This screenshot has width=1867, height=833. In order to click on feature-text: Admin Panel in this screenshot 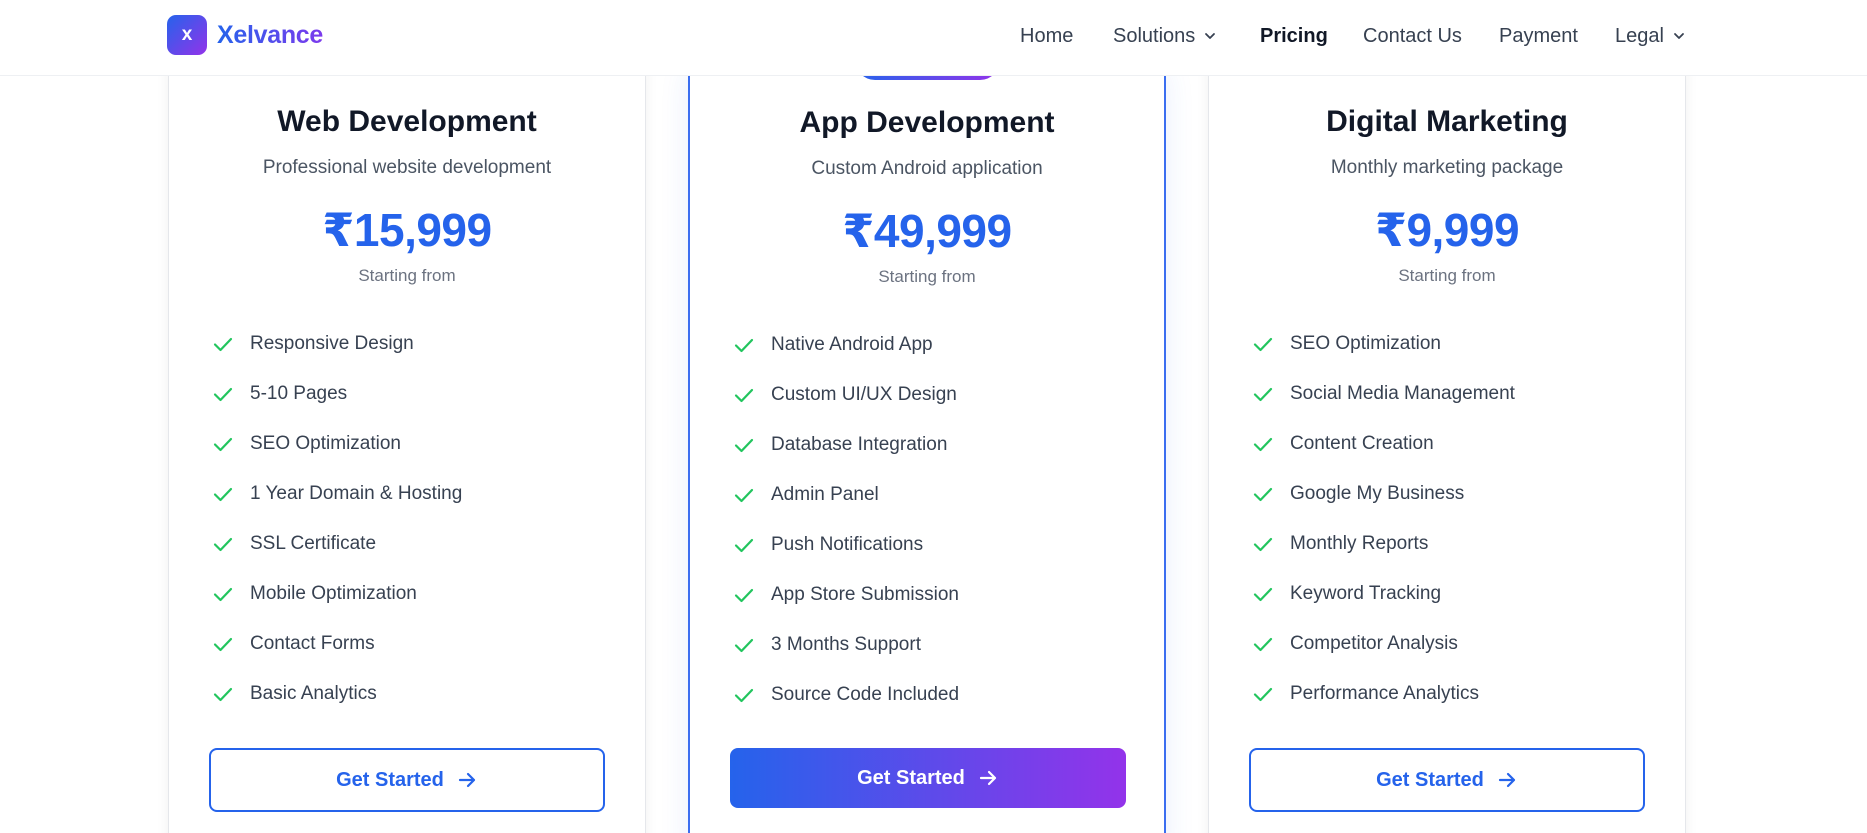, I will do `click(825, 494)`.